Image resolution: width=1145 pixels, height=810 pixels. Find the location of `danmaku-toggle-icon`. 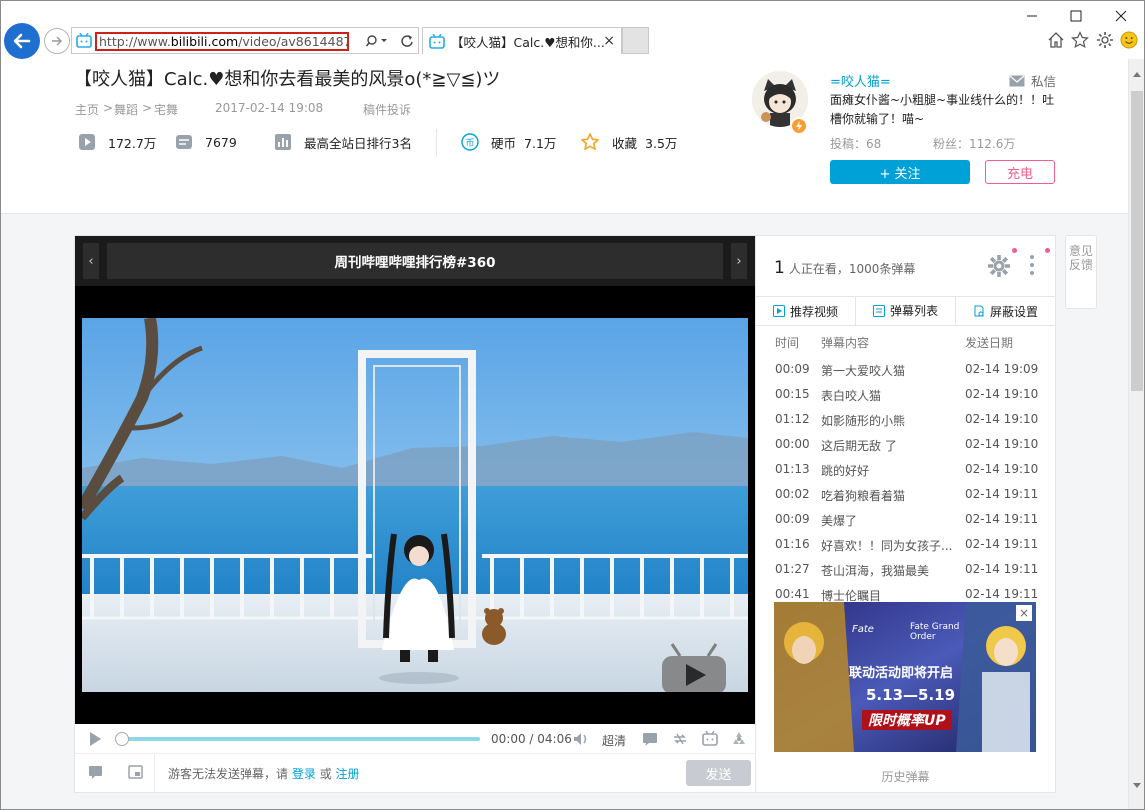

danmaku-toggle-icon is located at coordinates (650, 739).